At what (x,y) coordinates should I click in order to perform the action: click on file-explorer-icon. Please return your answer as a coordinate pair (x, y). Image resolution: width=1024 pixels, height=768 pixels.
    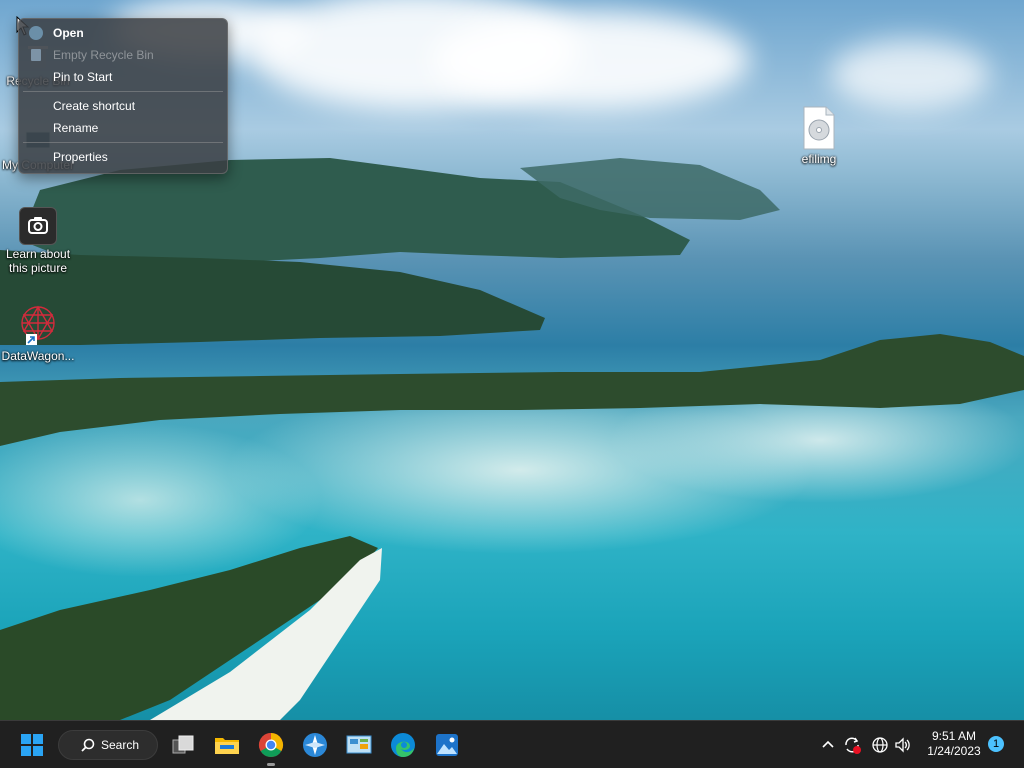
    Looking at the image, I should click on (227, 746).